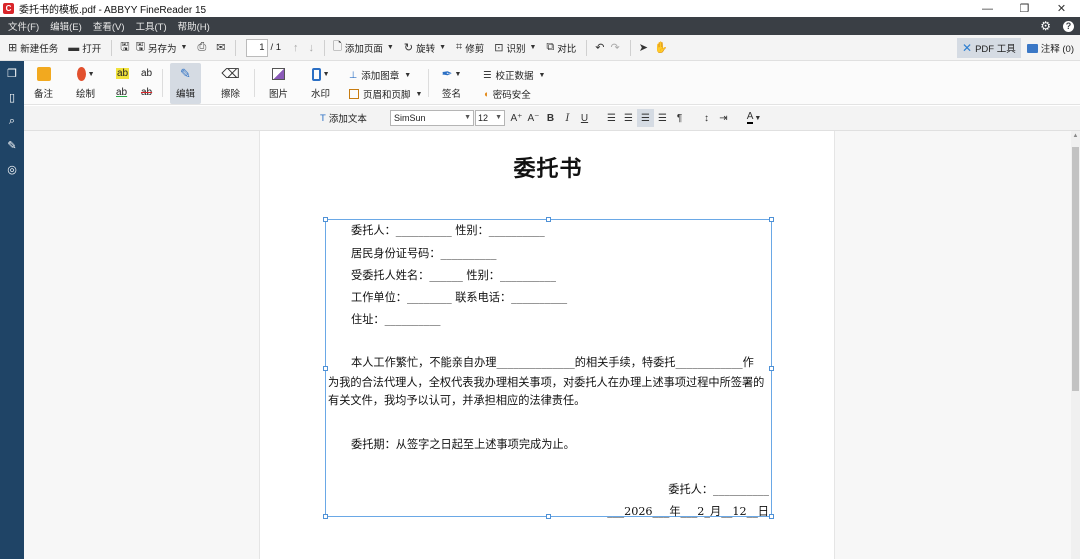  Describe the element at coordinates (723, 118) in the screenshot. I see `indent-button: ⇥` at that location.